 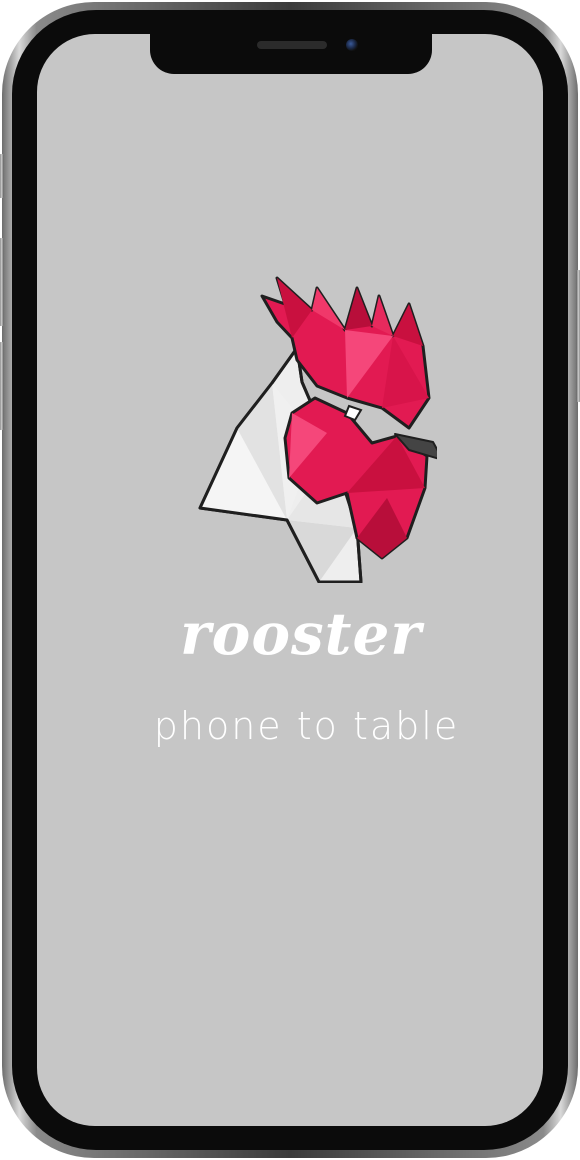 What do you see at coordinates (2, 176) in the screenshot?
I see `silent-switch` at bounding box center [2, 176].